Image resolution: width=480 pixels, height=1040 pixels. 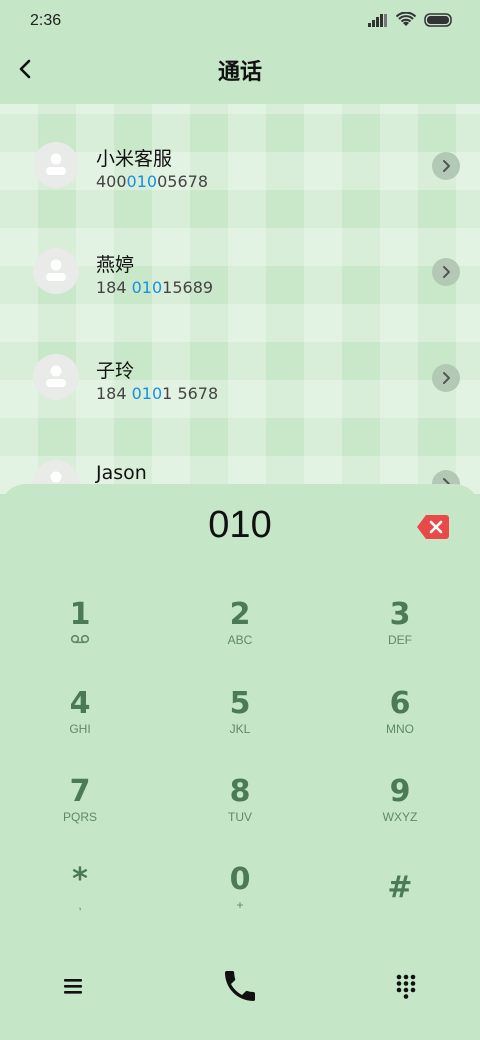 I want to click on key-letters: GHI, so click(x=80, y=729).